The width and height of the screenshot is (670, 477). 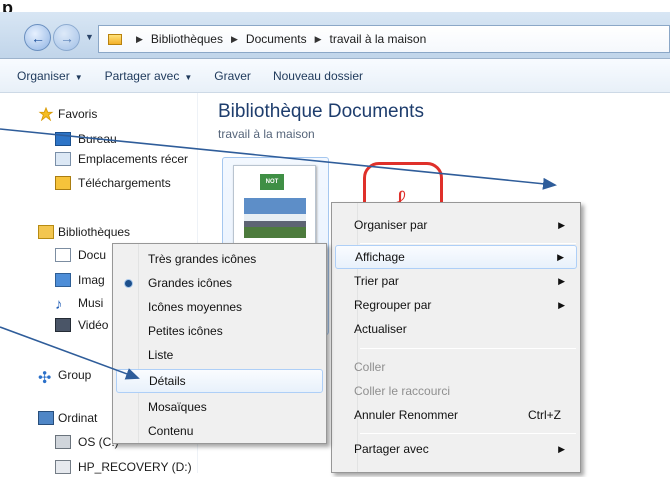 What do you see at coordinates (46, 114) in the screenshot?
I see `star-icon` at bounding box center [46, 114].